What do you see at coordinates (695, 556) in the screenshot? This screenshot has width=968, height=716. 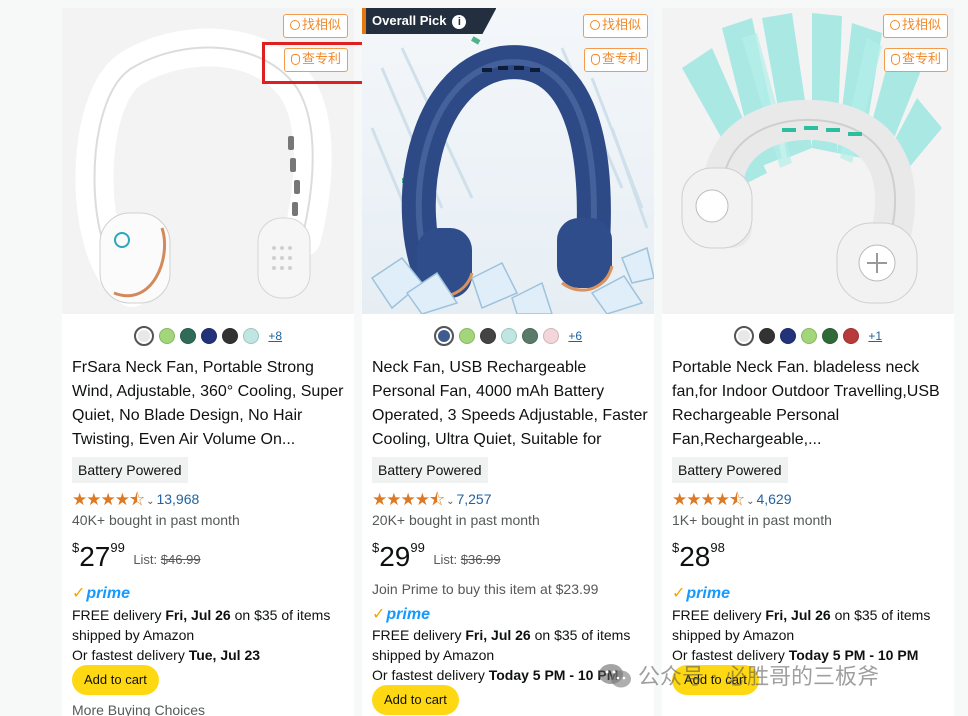 I see `price-whole: 28` at bounding box center [695, 556].